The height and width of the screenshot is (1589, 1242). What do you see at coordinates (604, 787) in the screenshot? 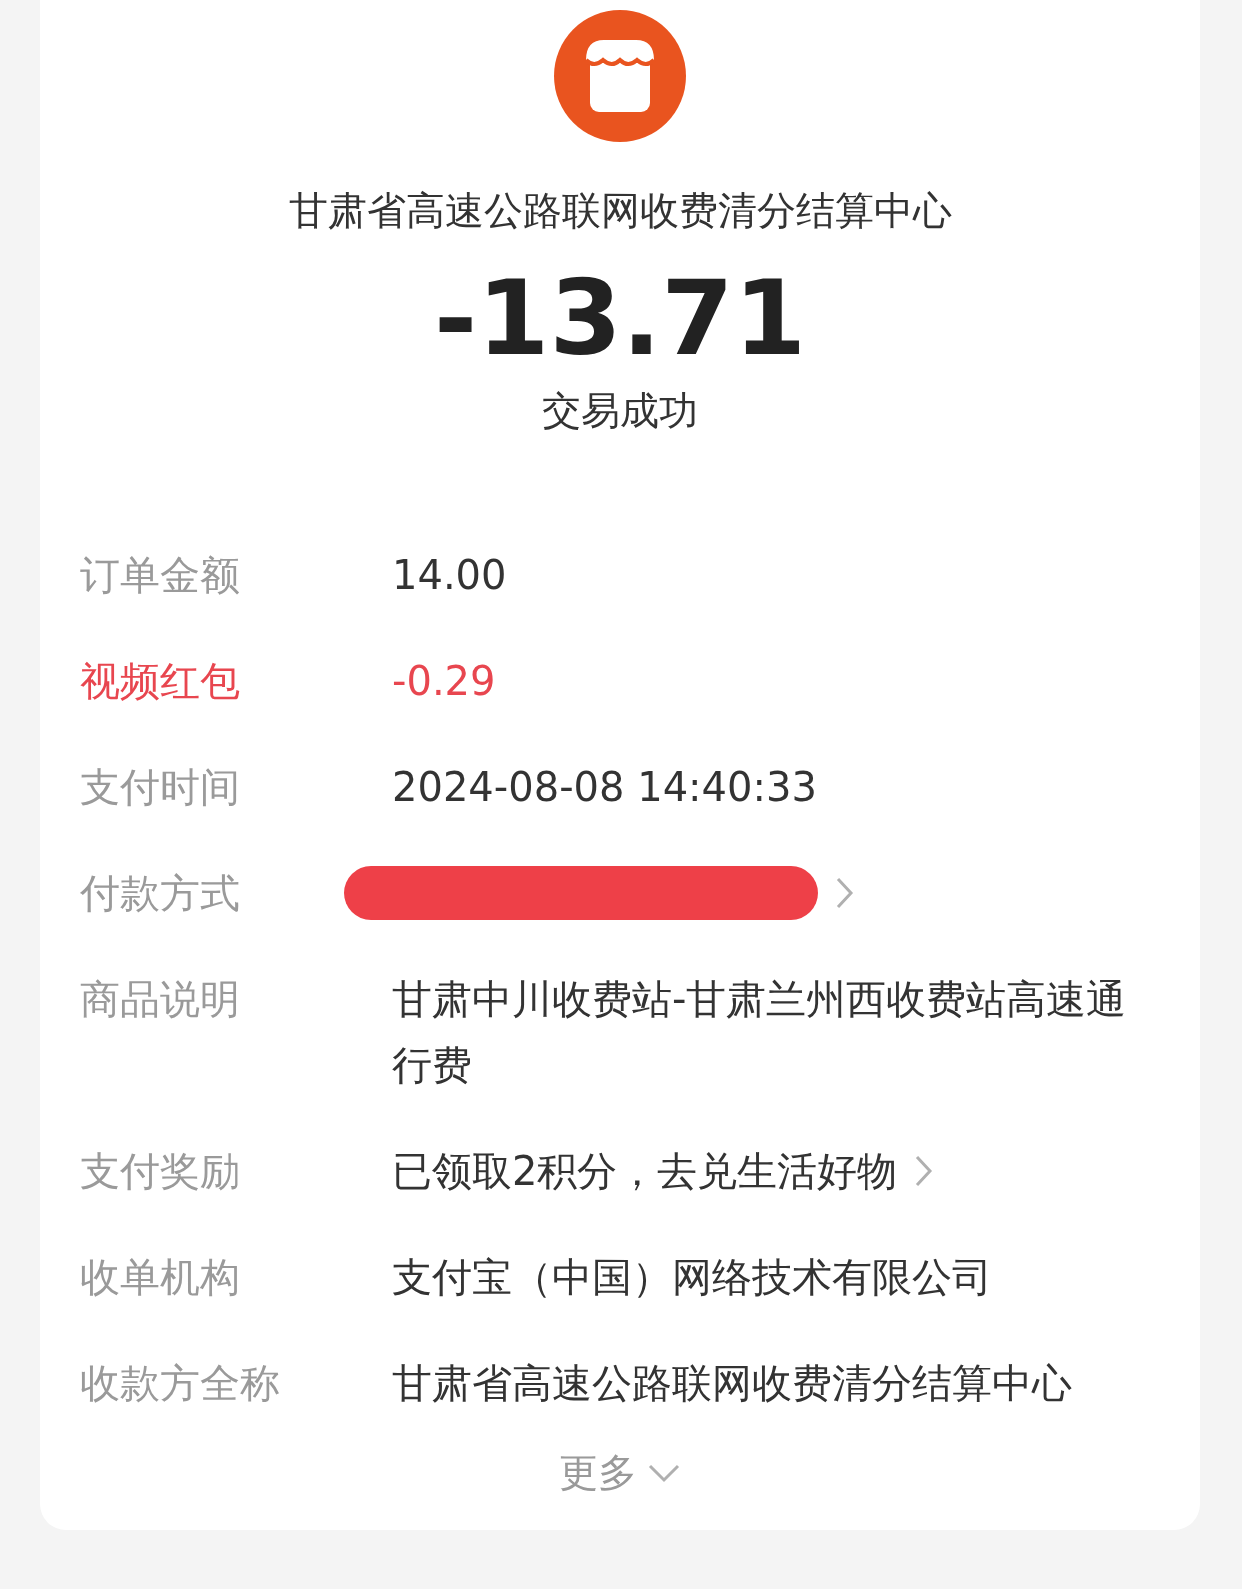
I see `detail-value: 2024-08-08 14:40:33` at bounding box center [604, 787].